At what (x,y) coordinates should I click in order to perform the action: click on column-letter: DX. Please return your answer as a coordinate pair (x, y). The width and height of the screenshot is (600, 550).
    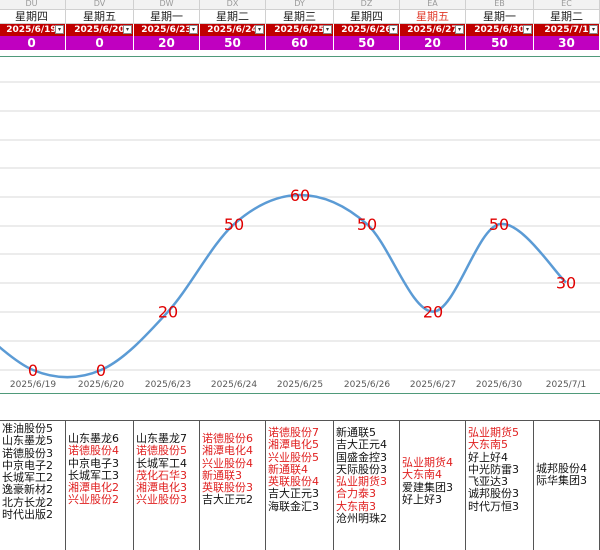
    Looking at the image, I should click on (233, 4).